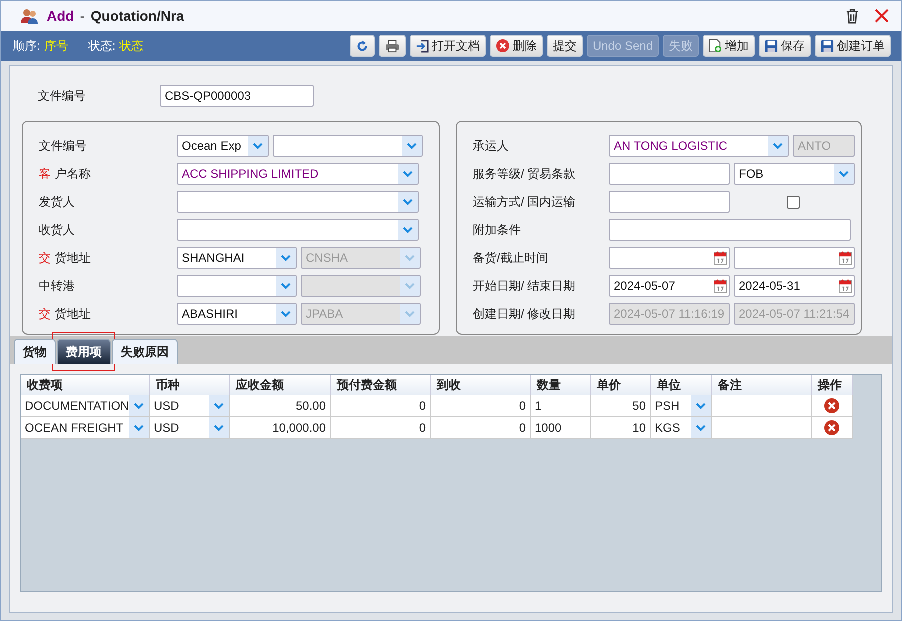  I want to click on users-icon, so click(30, 16).